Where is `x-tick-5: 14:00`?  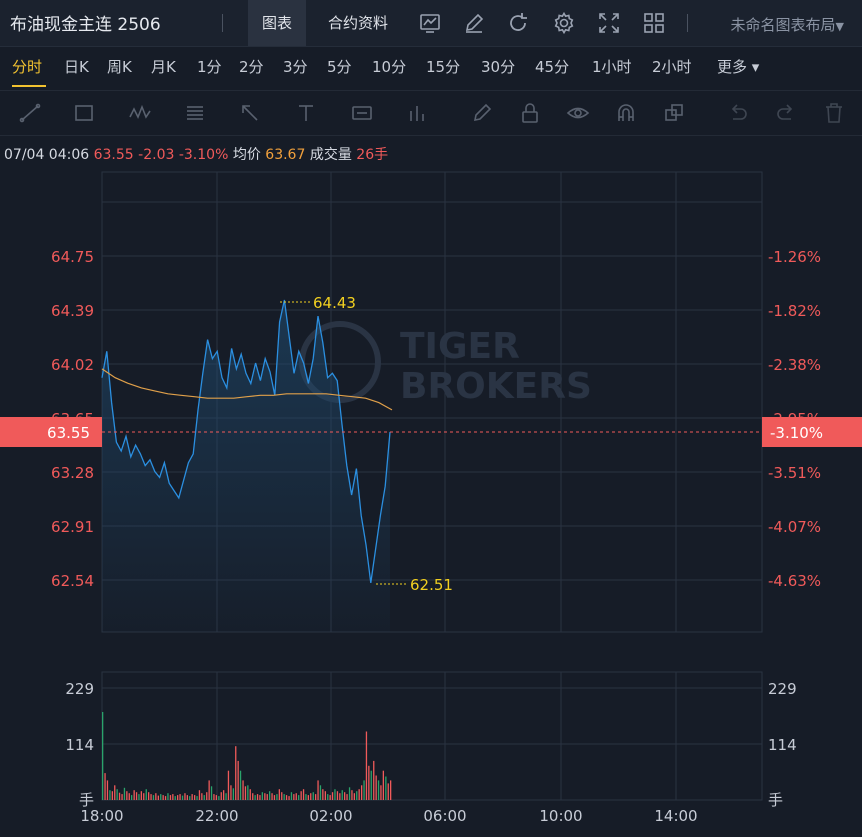
x-tick-5: 14:00 is located at coordinates (675, 816).